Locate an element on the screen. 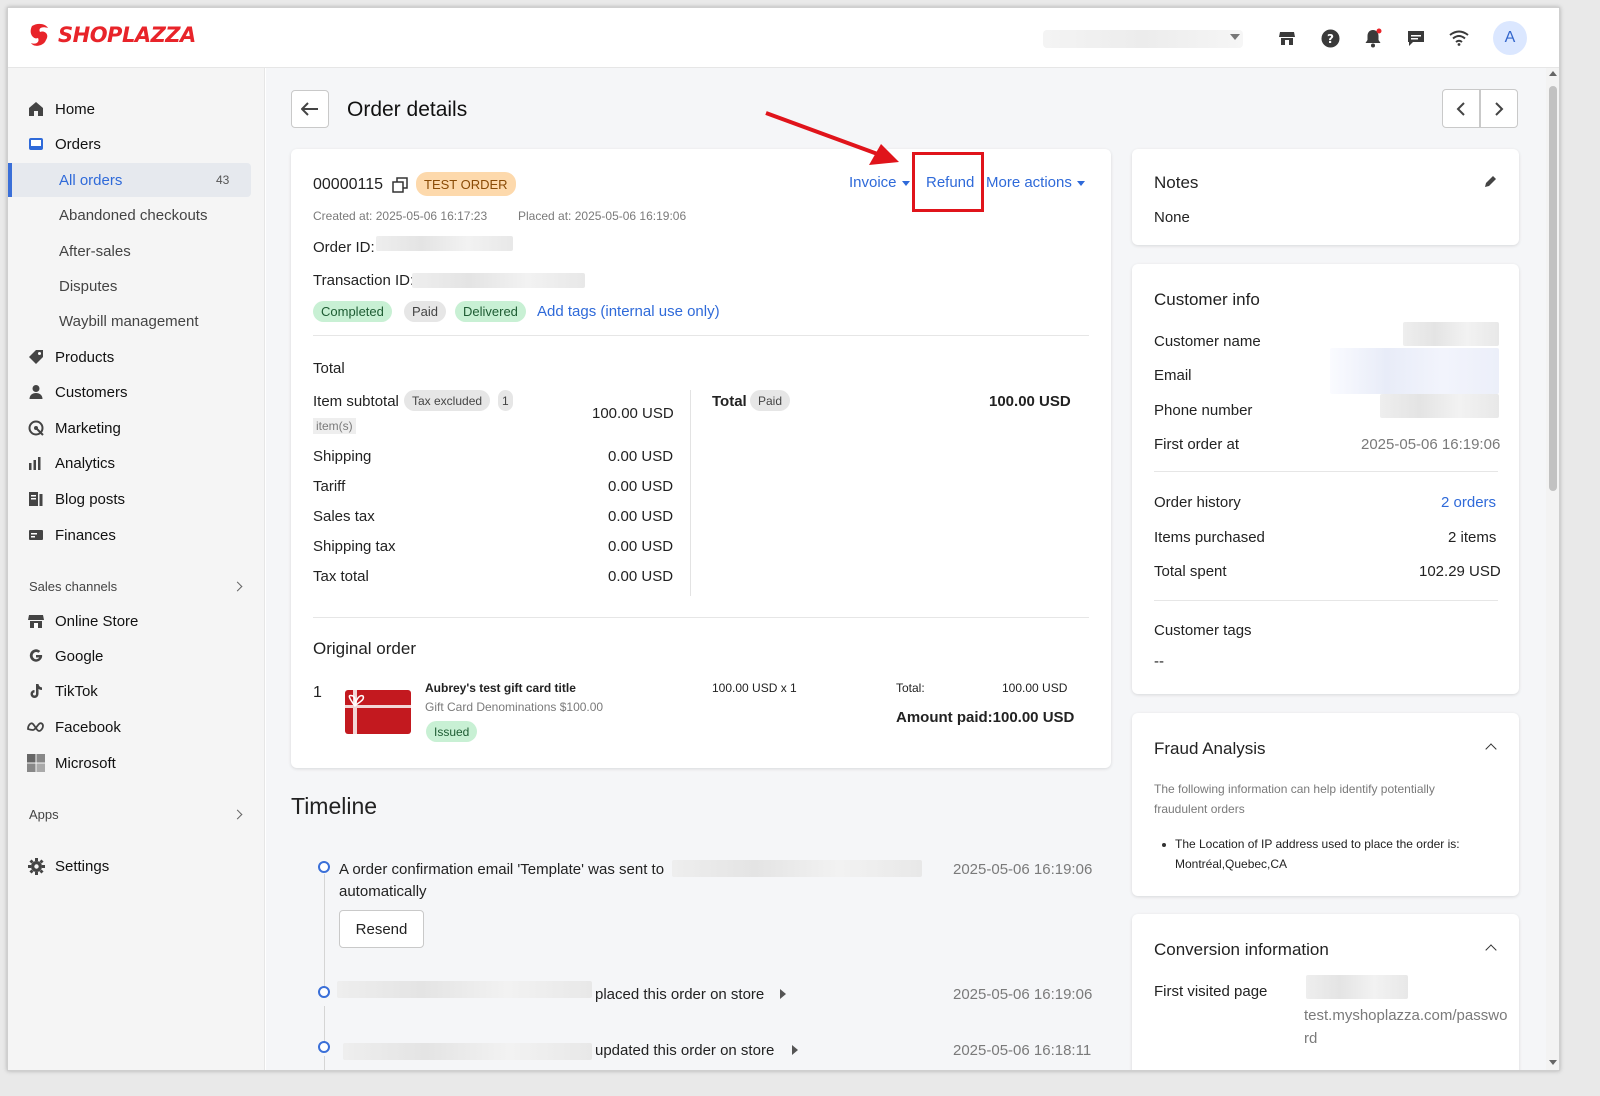 The height and width of the screenshot is (1096, 1600). redacted-order-id is located at coordinates (444, 243).